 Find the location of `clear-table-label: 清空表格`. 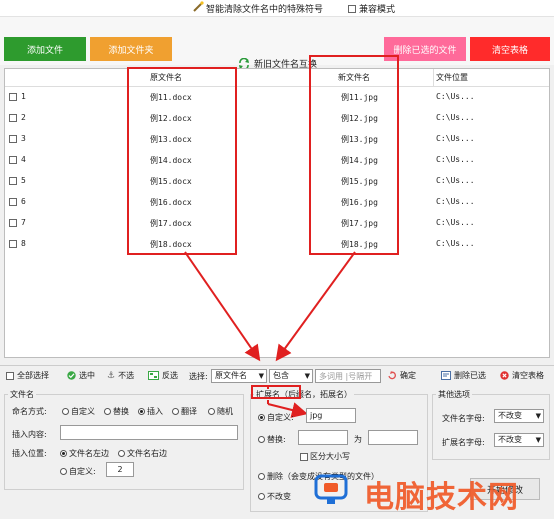

clear-table-label: 清空表格 is located at coordinates (528, 375).